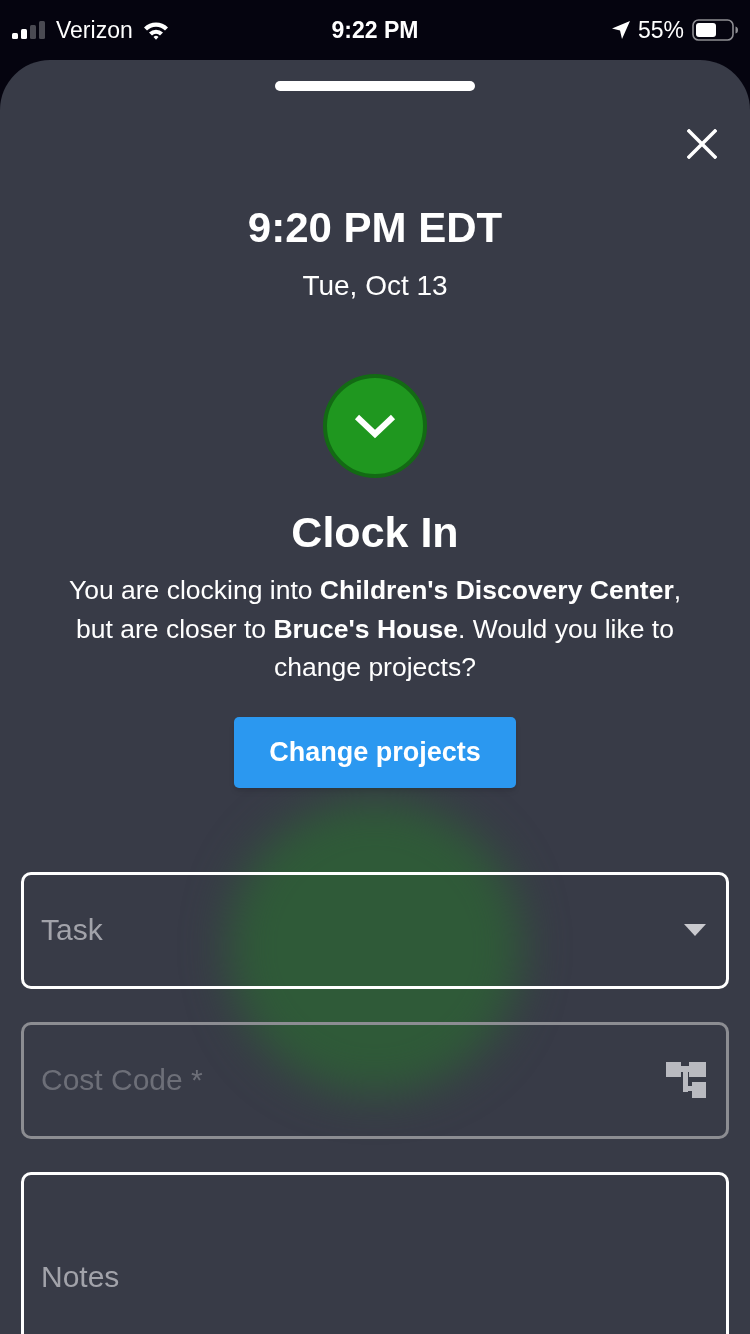 The height and width of the screenshot is (1334, 750). Describe the element at coordinates (620, 30) in the screenshot. I see `location-arrow-icon` at that location.